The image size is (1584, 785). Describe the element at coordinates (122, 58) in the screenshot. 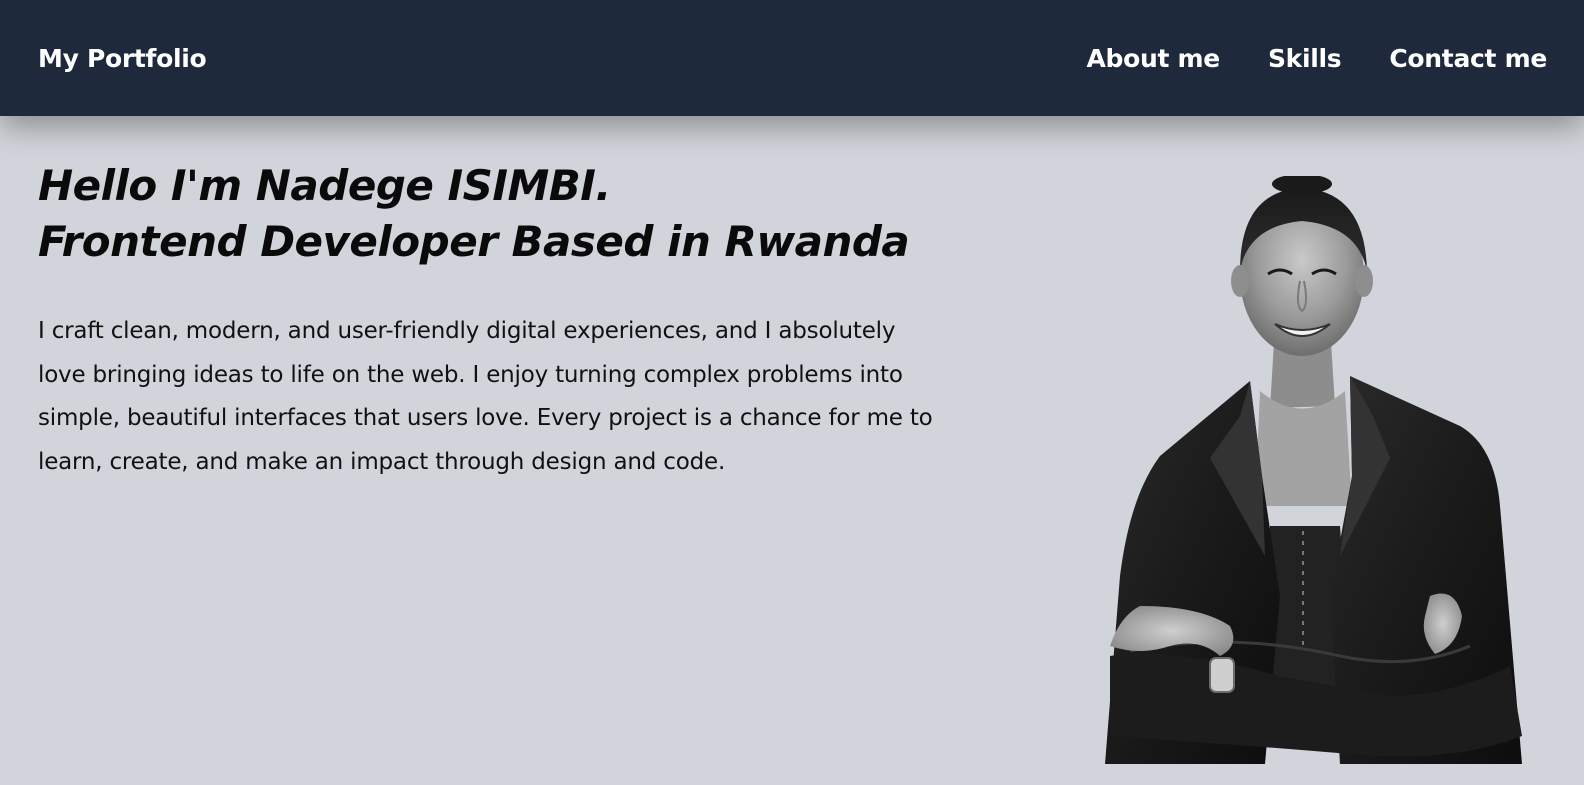

I see `brand-logo-link: My Portfolio` at that location.